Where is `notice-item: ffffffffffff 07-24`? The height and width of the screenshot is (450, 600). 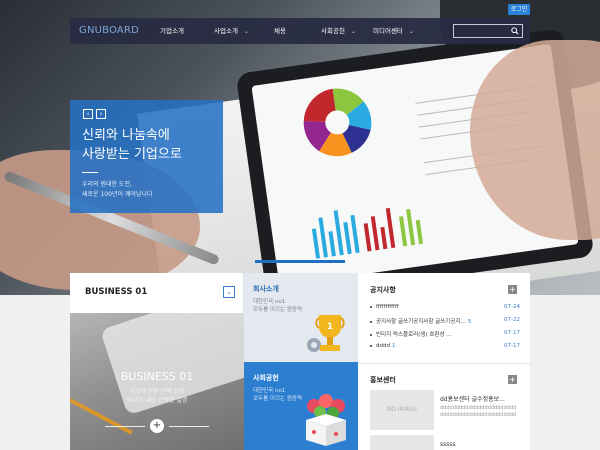 notice-item: ffffffffffff 07-24 is located at coordinates (445, 309).